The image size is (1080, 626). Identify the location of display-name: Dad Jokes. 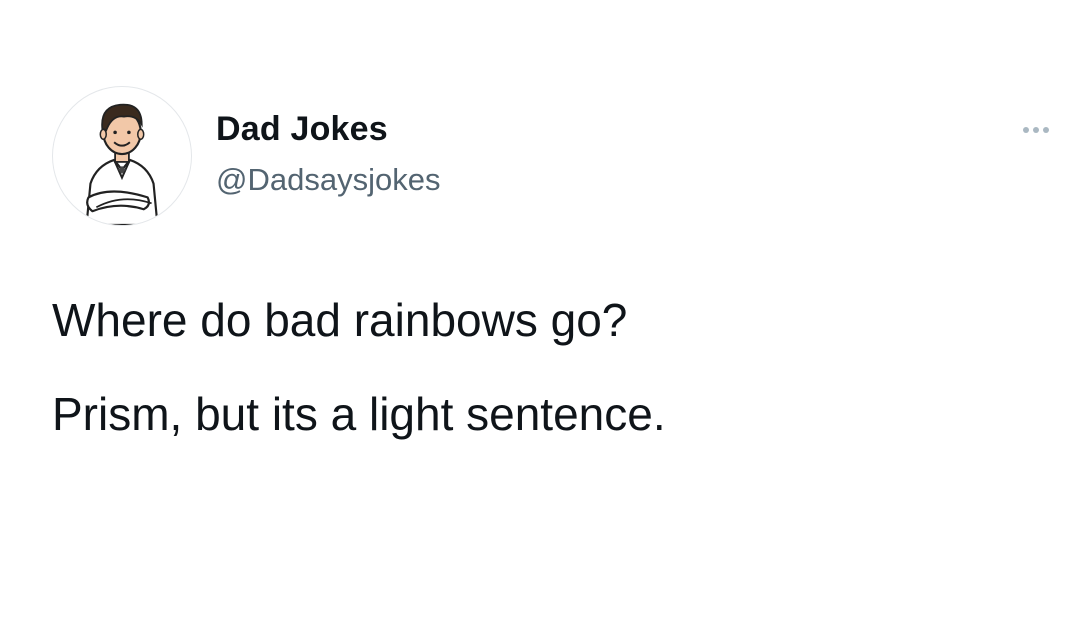
(328, 129).